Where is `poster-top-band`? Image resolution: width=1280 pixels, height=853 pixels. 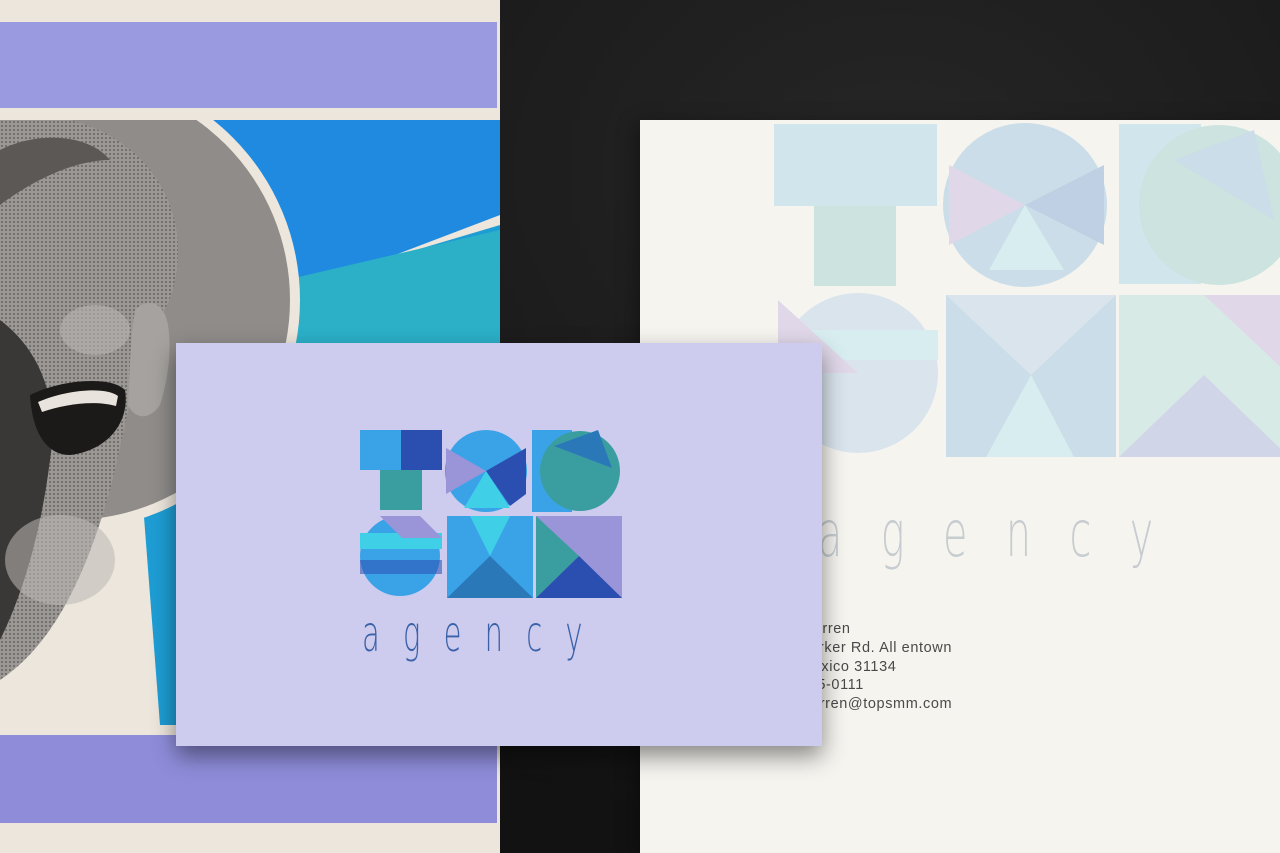 poster-top-band is located at coordinates (248, 65).